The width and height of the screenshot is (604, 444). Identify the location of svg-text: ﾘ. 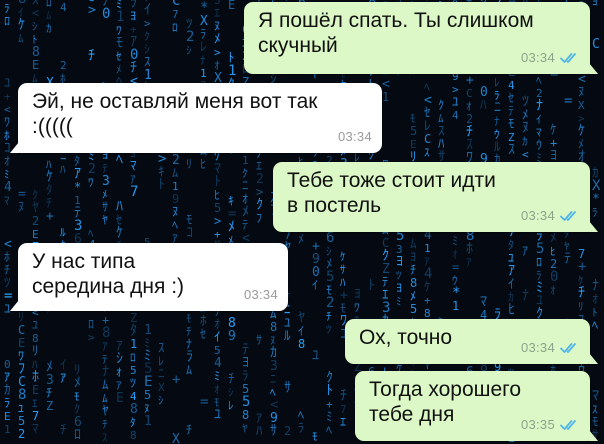
(35, 351).